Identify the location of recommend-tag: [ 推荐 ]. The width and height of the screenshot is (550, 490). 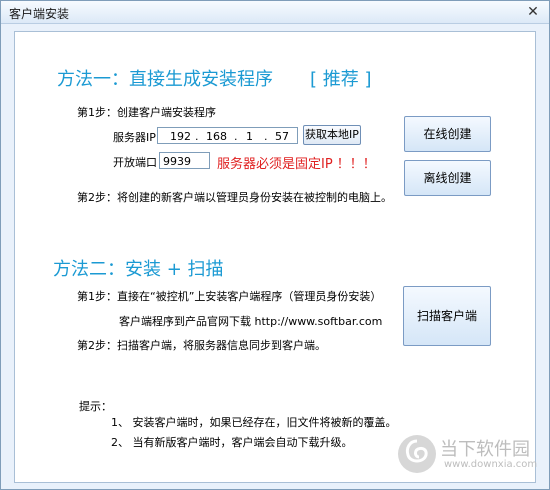
(341, 79).